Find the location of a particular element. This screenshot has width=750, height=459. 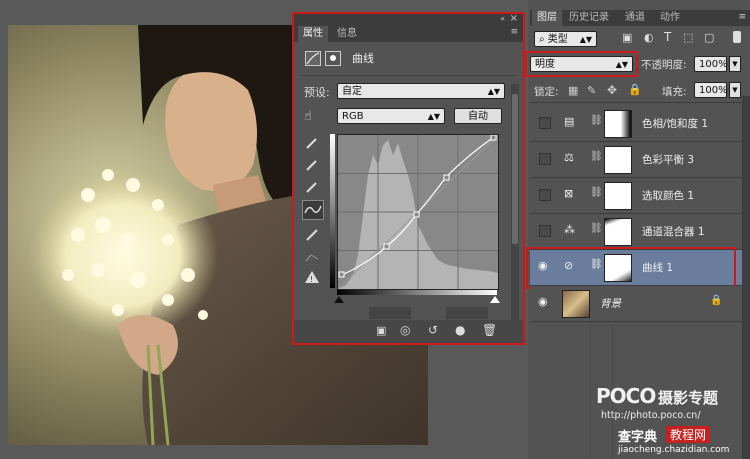

layers-tabbar: 图层 历史记录 通道 动作 ≡ is located at coordinates (640, 18).